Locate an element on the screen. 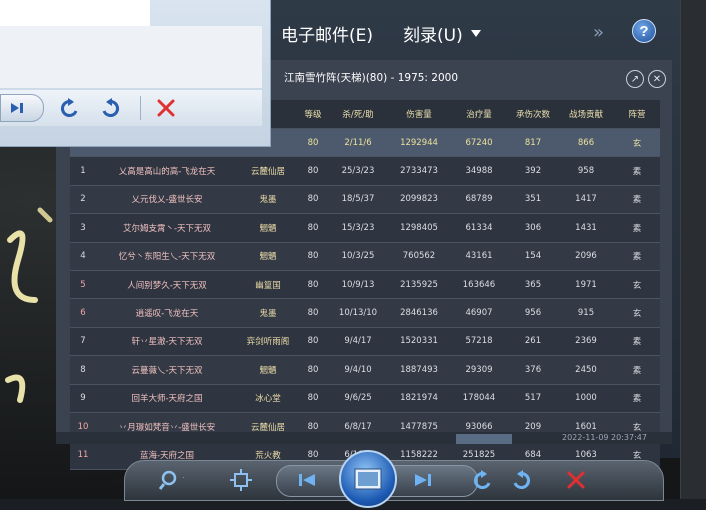 This screenshot has width=706, height=510. cell: 弈剑听雨阁 is located at coordinates (268, 342).